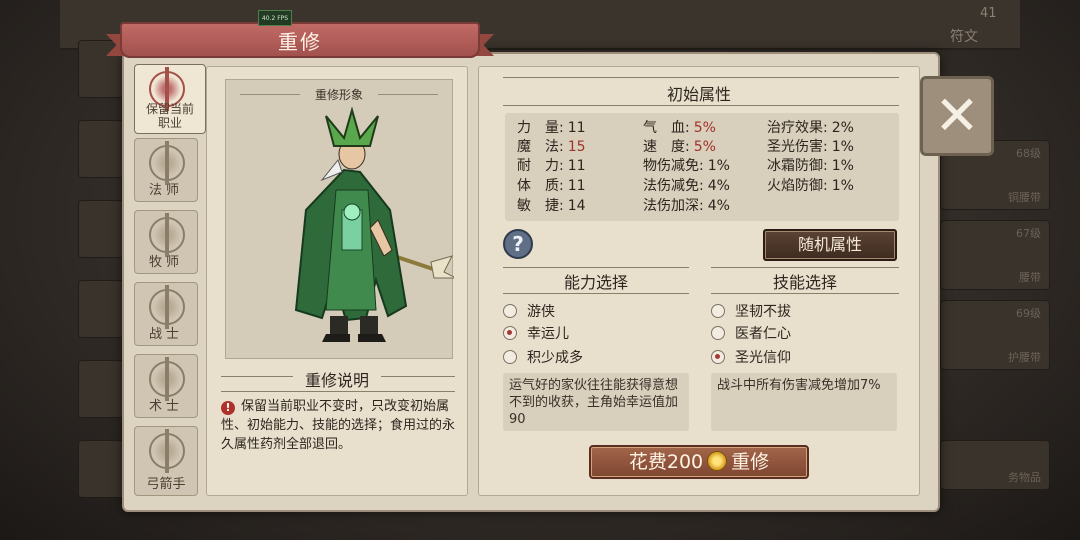  Describe the element at coordinates (804, 402) in the screenshot. I see `skill-info-box: 战斗中所有伤害减免增加7%` at that location.